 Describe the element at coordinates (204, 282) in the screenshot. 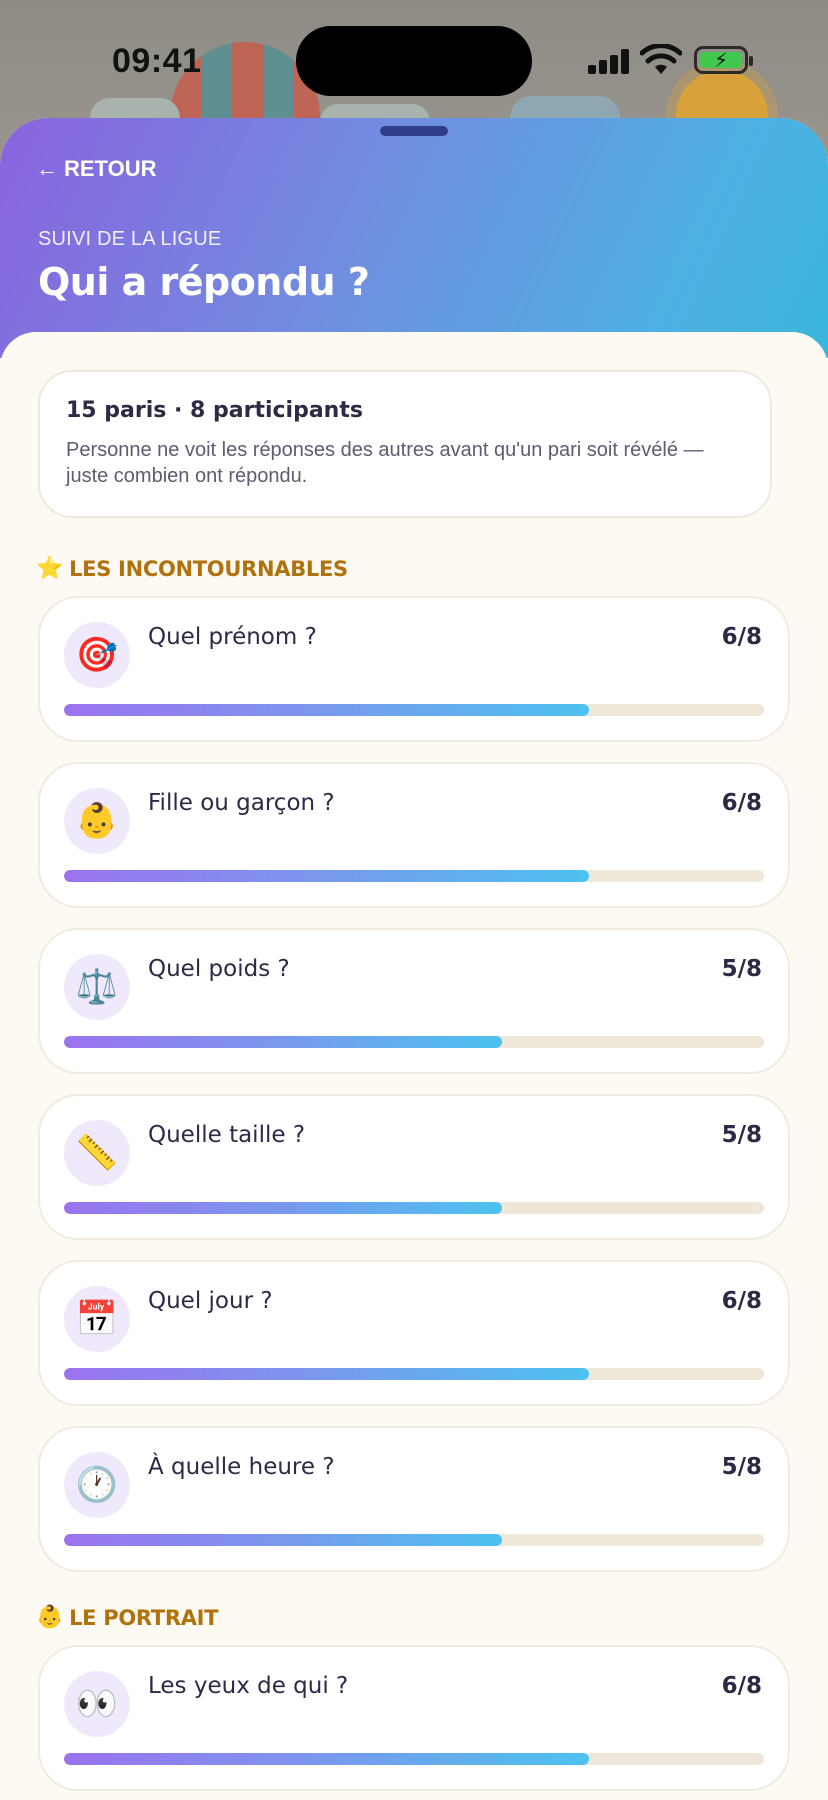

I see `page-title: Qui a répondu ?` at that location.